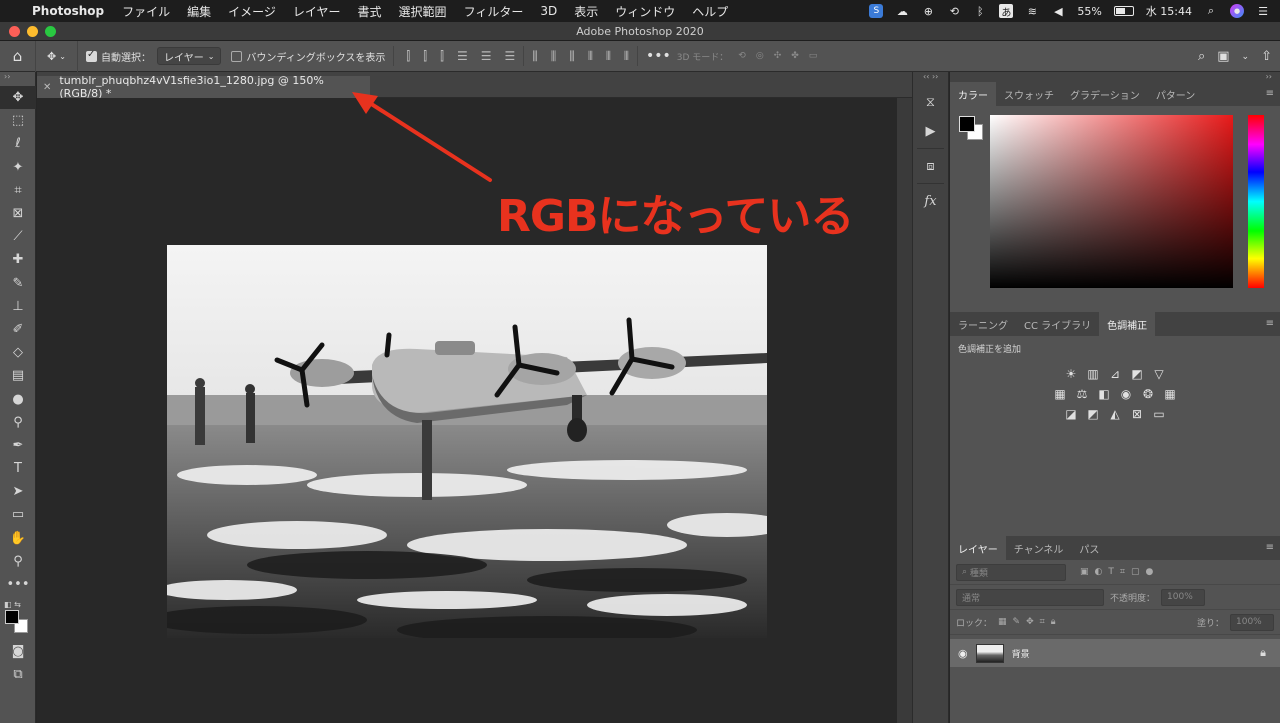  I want to click on tab-patterns: パターン, so click(1176, 94).